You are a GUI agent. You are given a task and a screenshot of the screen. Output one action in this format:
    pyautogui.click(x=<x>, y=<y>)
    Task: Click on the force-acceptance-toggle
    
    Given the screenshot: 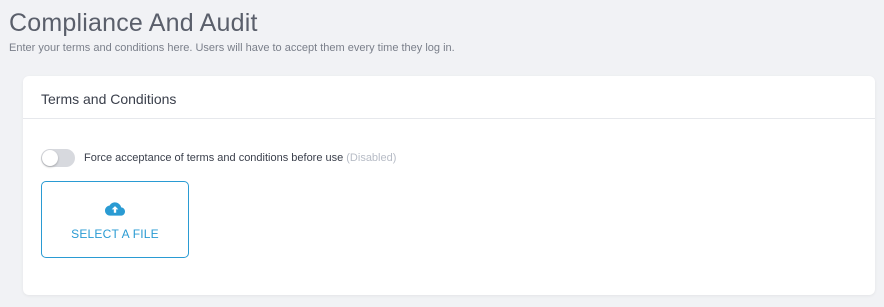 What is the action you would take?
    pyautogui.click(x=58, y=158)
    